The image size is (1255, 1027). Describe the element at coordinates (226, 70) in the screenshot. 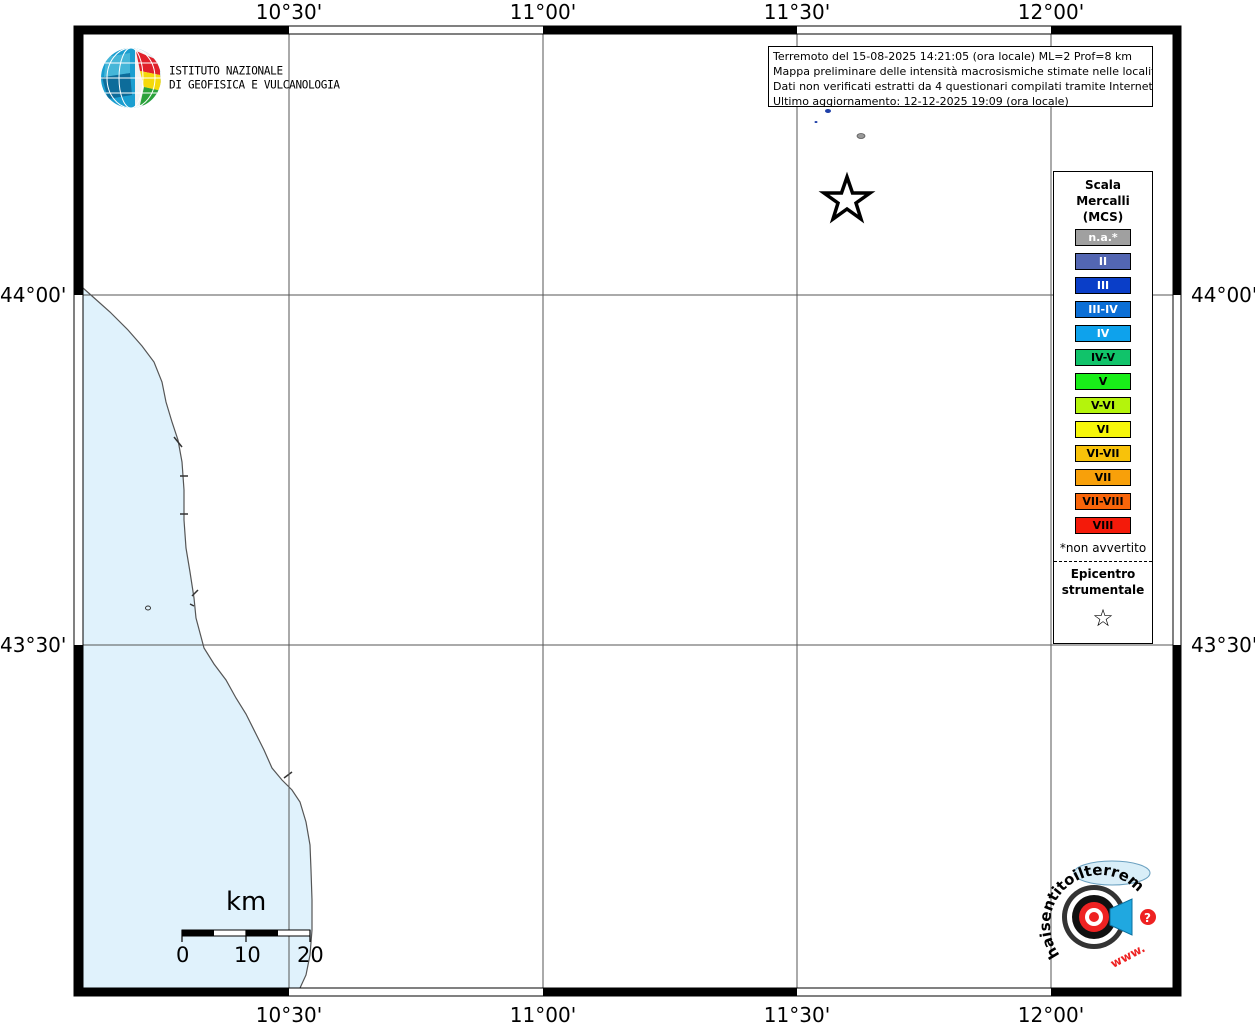

I see `ingv-name-line: ISTITUTO NAZIONALE` at that location.